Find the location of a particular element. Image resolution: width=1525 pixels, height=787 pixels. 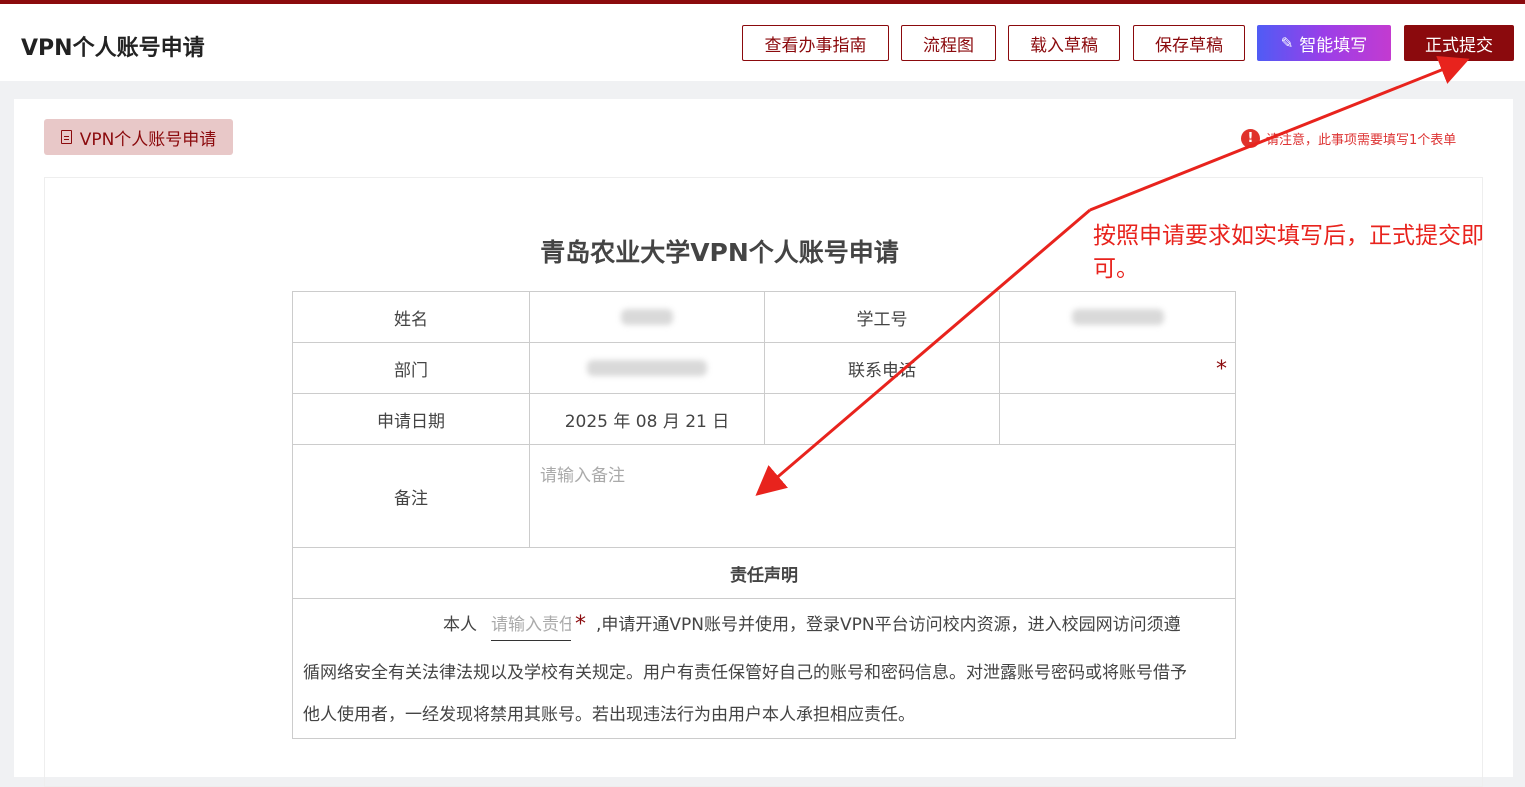

note-textarea: 请输入备注 is located at coordinates (882, 496).